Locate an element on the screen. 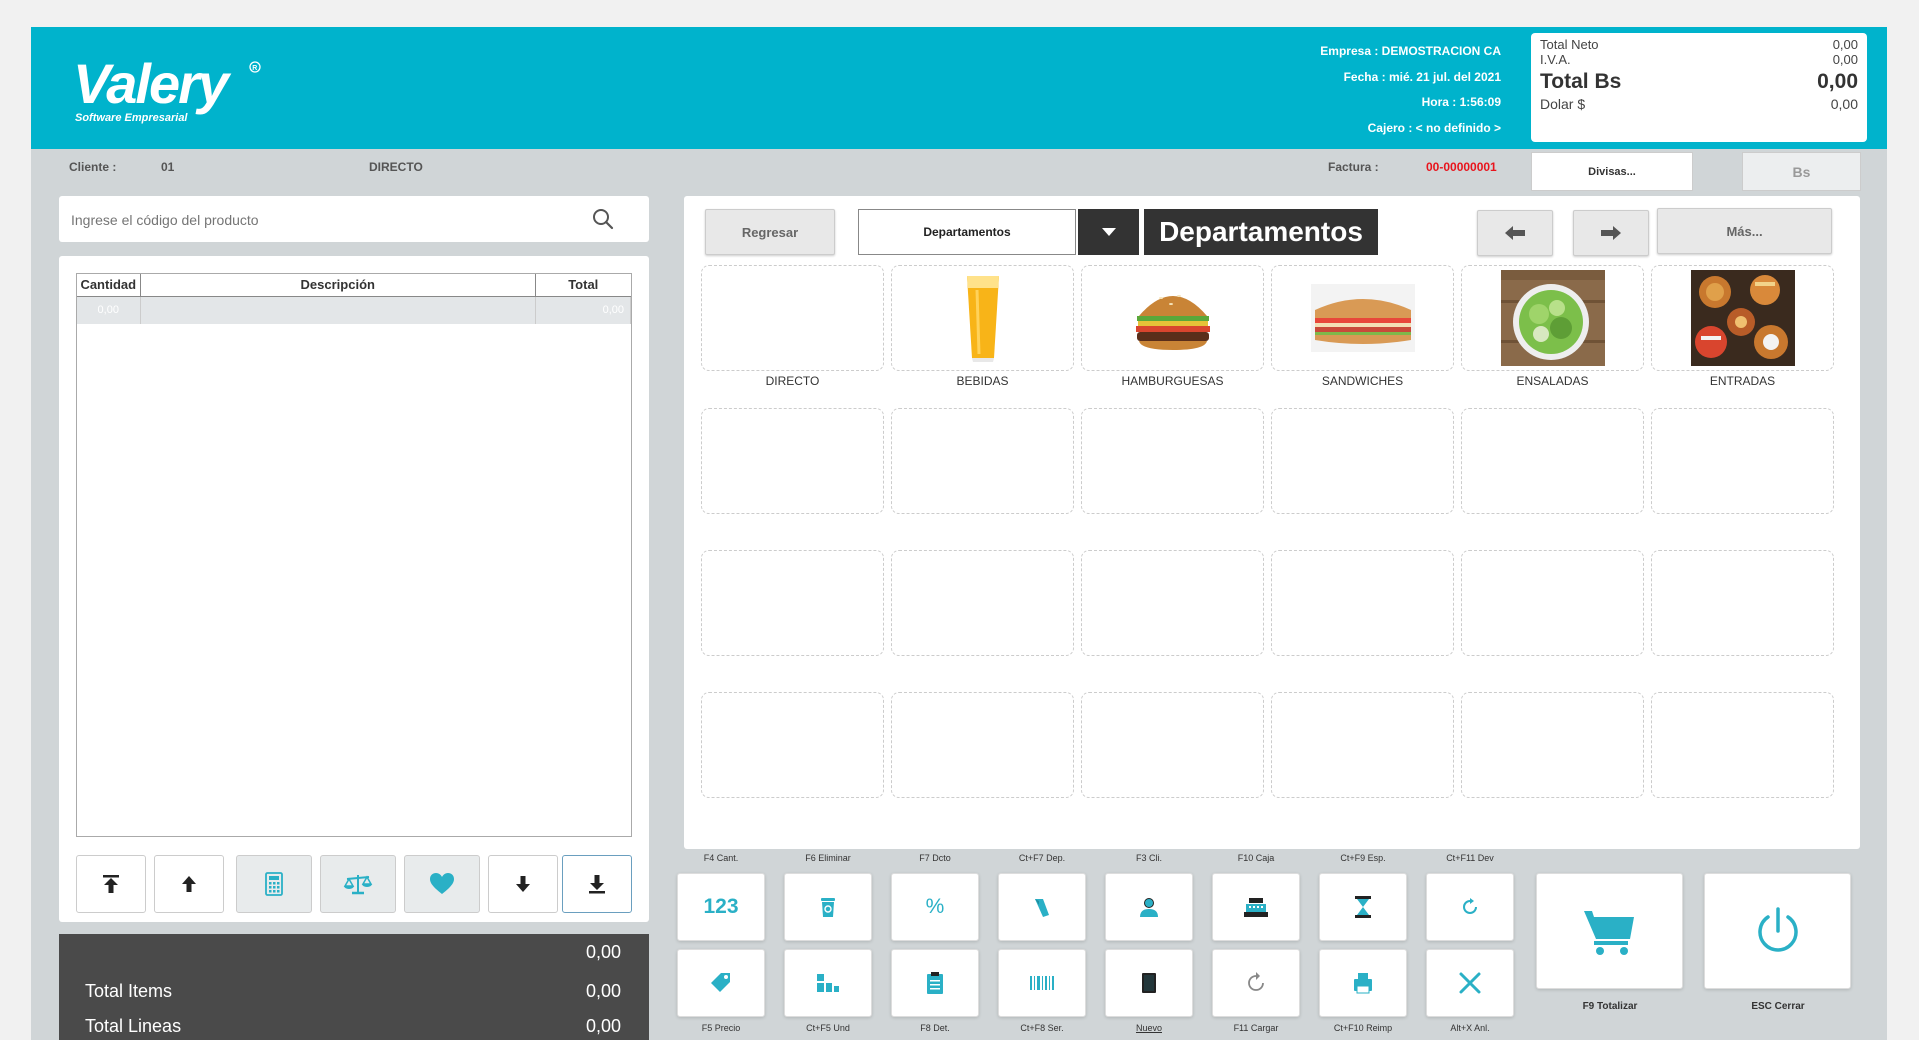 The height and width of the screenshot is (1040, 1919). search-box is located at coordinates (354, 219).